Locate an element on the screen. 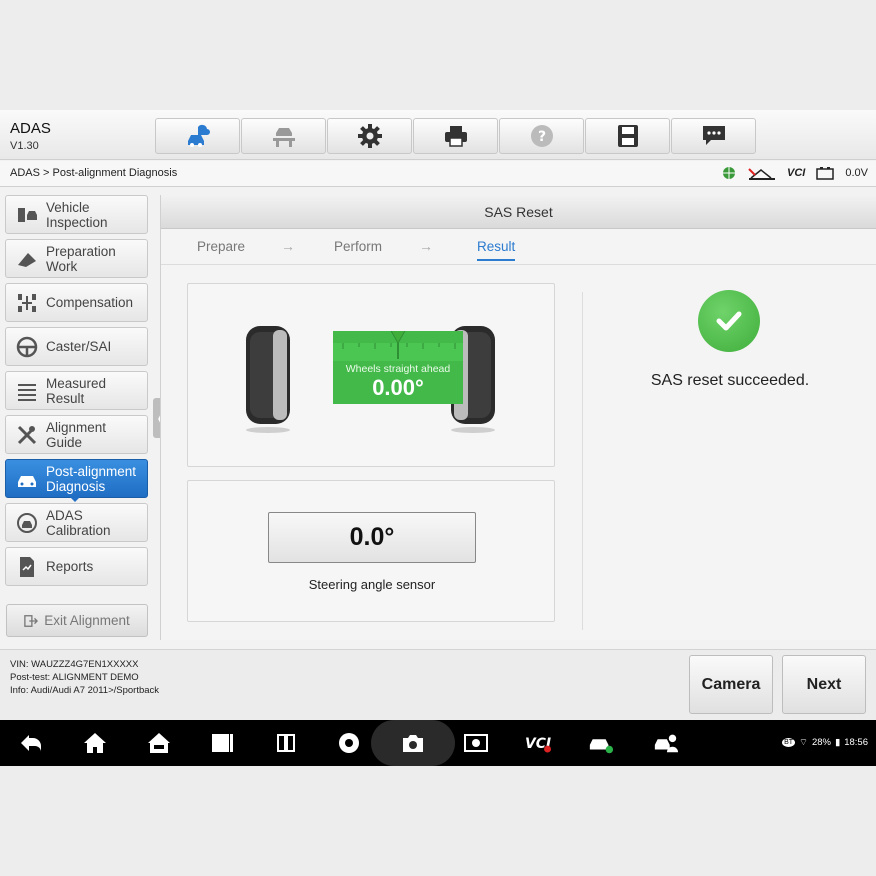  sensor-value: 0.0° is located at coordinates (372, 537).